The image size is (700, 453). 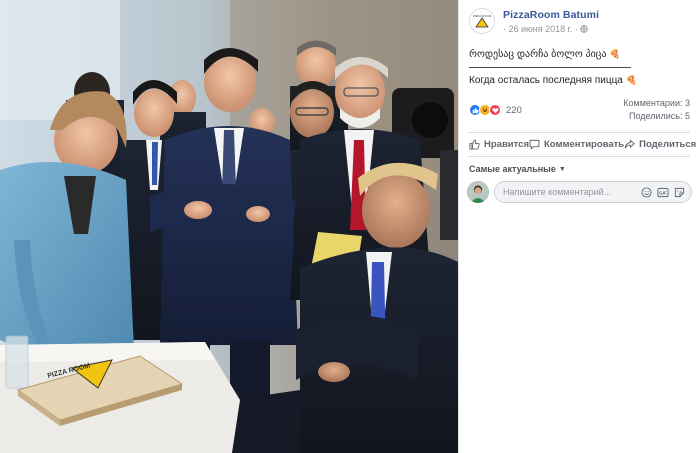 I want to click on reactions-summary: 220, so click(x=495, y=110).